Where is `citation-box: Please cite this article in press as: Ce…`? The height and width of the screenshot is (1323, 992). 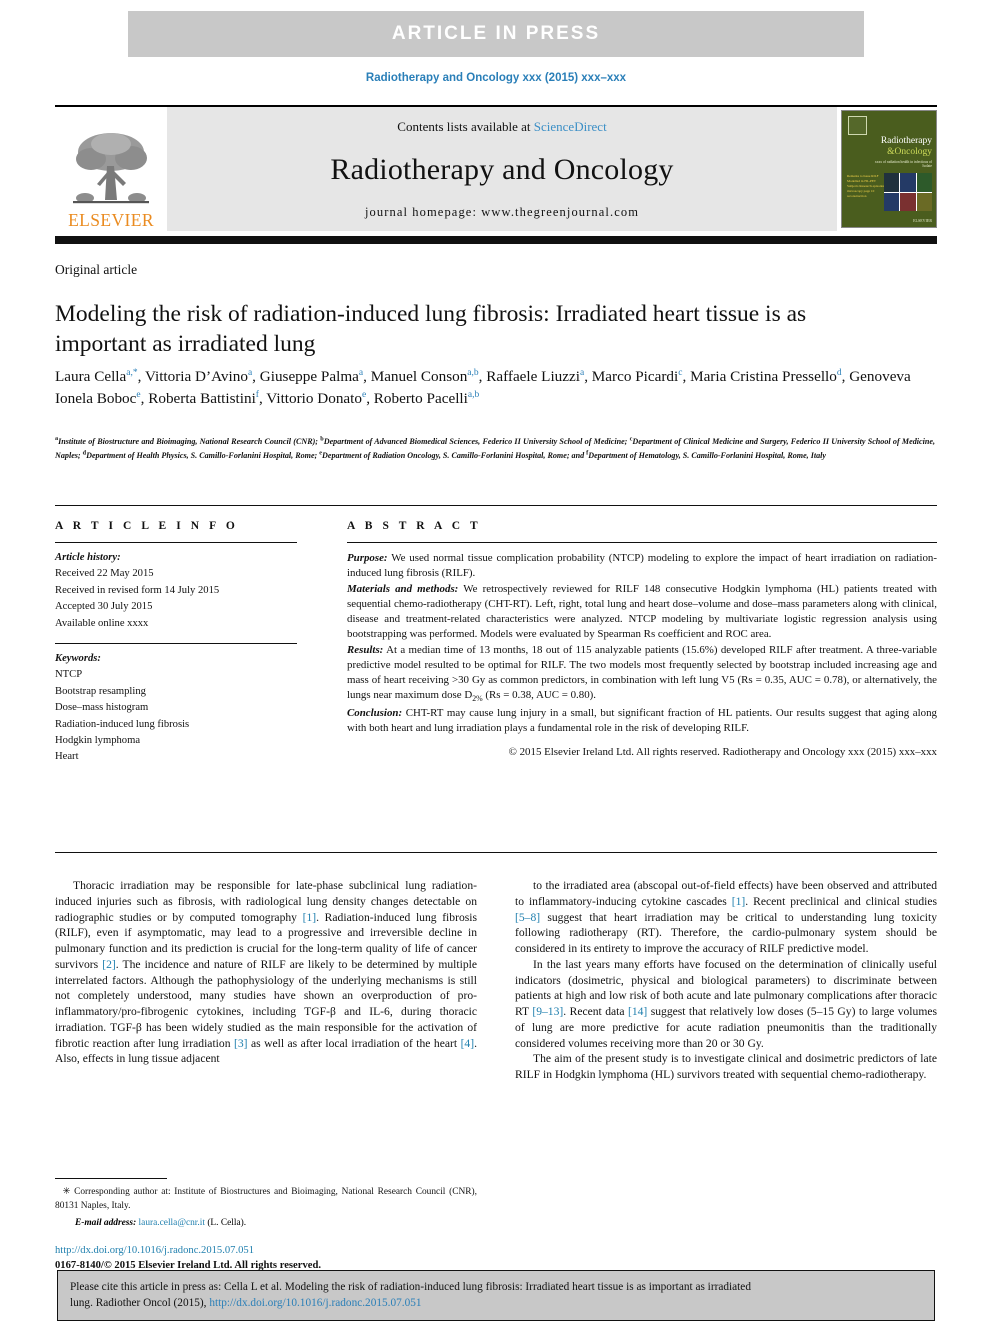 citation-box: Please cite this article in press as: Ce… is located at coordinates (496, 1296).